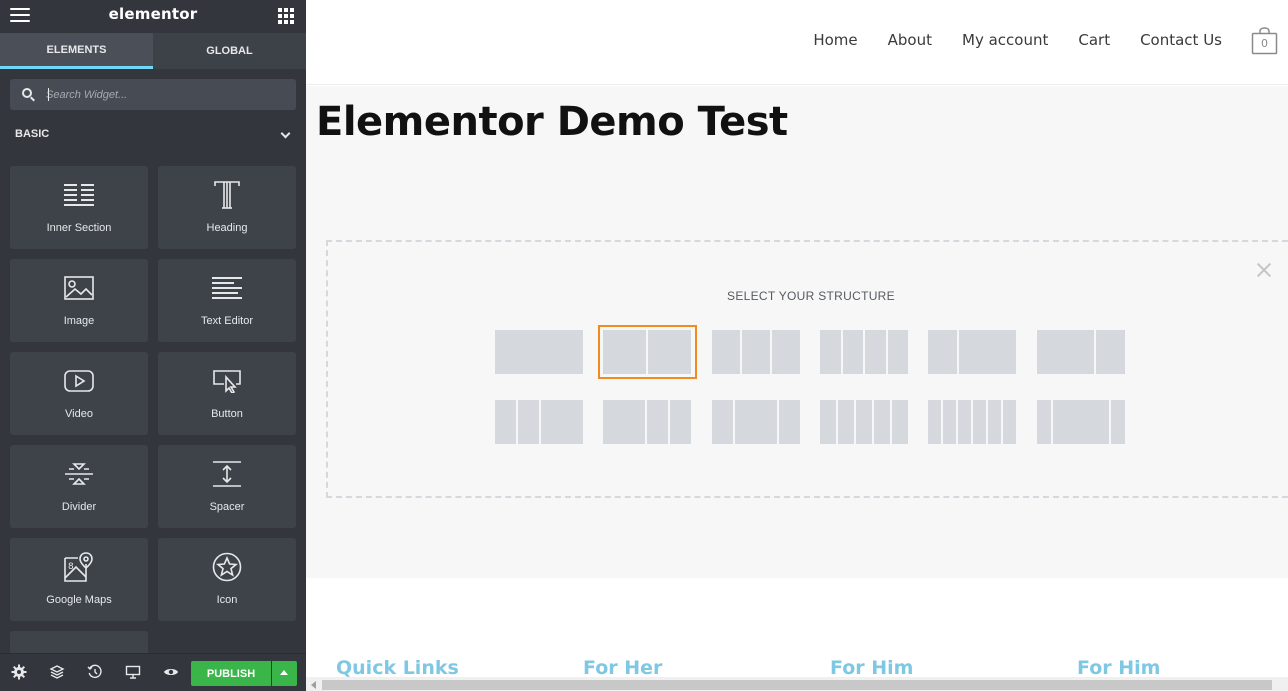 This screenshot has width=1288, height=691. Describe the element at coordinates (227, 579) in the screenshot. I see `widget-icon: Icon` at that location.